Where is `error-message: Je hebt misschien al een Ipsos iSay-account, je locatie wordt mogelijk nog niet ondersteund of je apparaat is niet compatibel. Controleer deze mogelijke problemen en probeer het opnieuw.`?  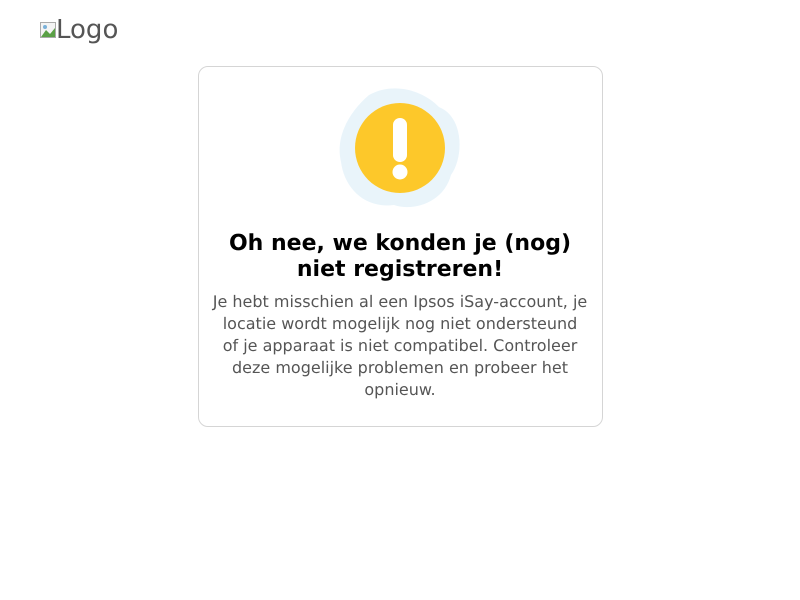
error-message: Je hebt misschien al een Ipsos iSay-account, je locatie wordt mogelijk nog niet ondersteund of je apparaat is niet compatibel. Controleer deze mogelijke problemen en probeer het opnieuw. is located at coordinates (400, 346).